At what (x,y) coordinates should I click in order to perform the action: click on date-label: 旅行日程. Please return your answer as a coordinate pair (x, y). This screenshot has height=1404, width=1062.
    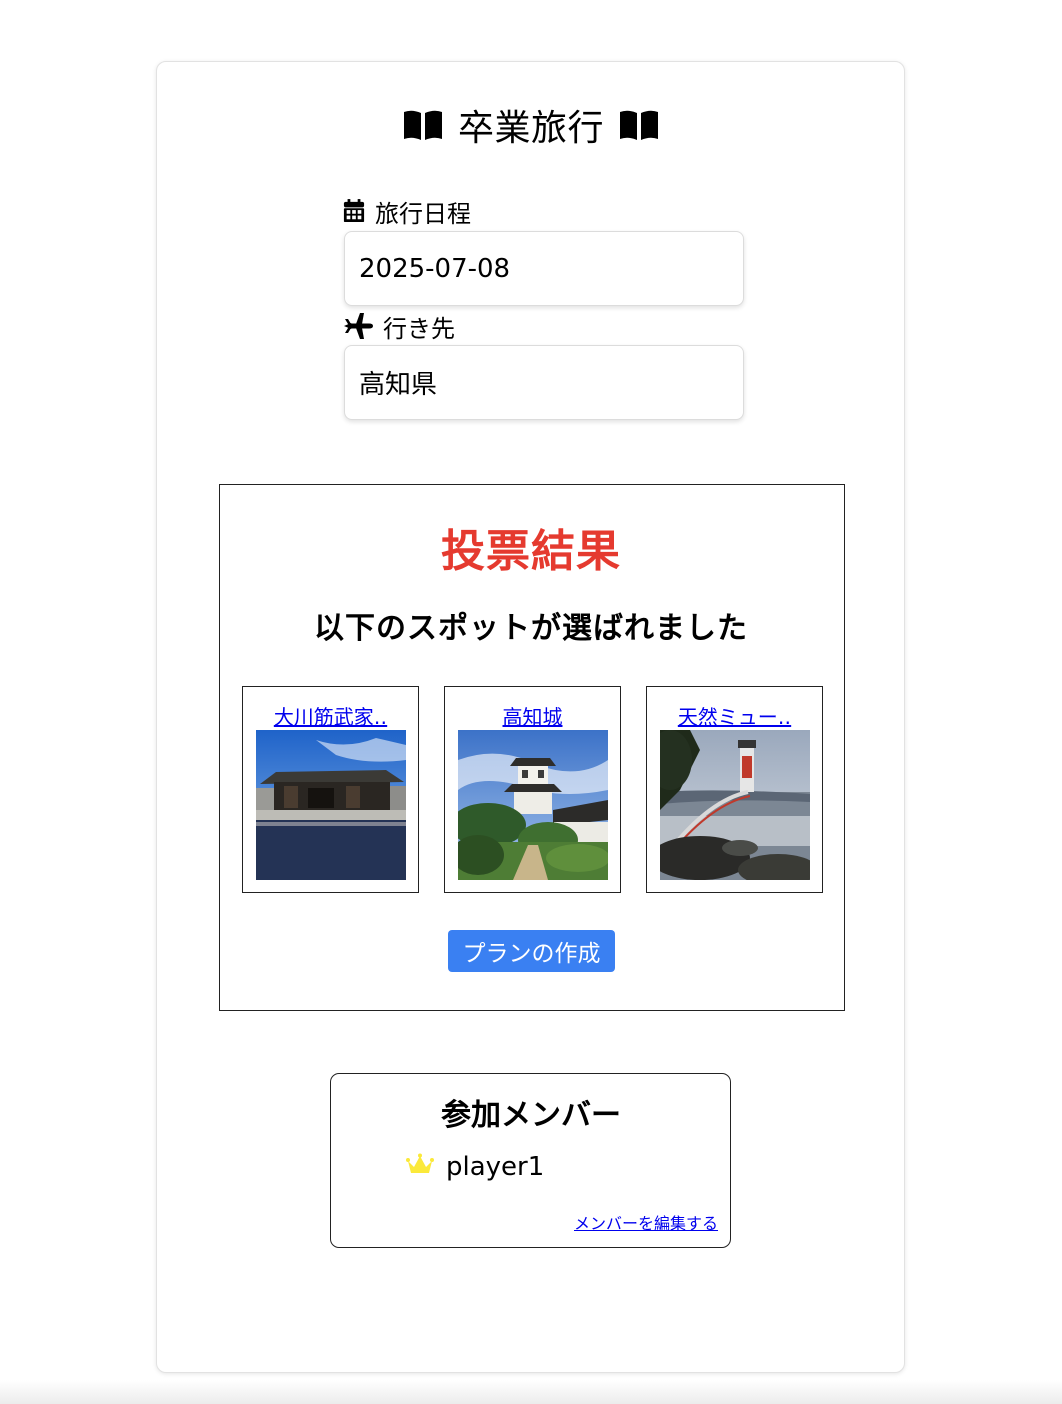
    Looking at the image, I should click on (407, 212).